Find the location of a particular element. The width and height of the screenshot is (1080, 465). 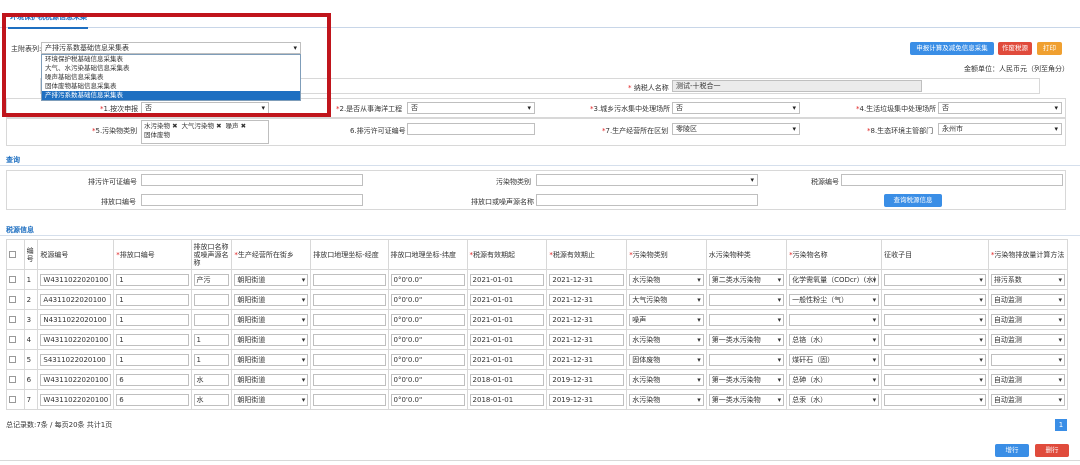

dropdown-option: 大气、水污染基础信息采集表 is located at coordinates (171, 68).